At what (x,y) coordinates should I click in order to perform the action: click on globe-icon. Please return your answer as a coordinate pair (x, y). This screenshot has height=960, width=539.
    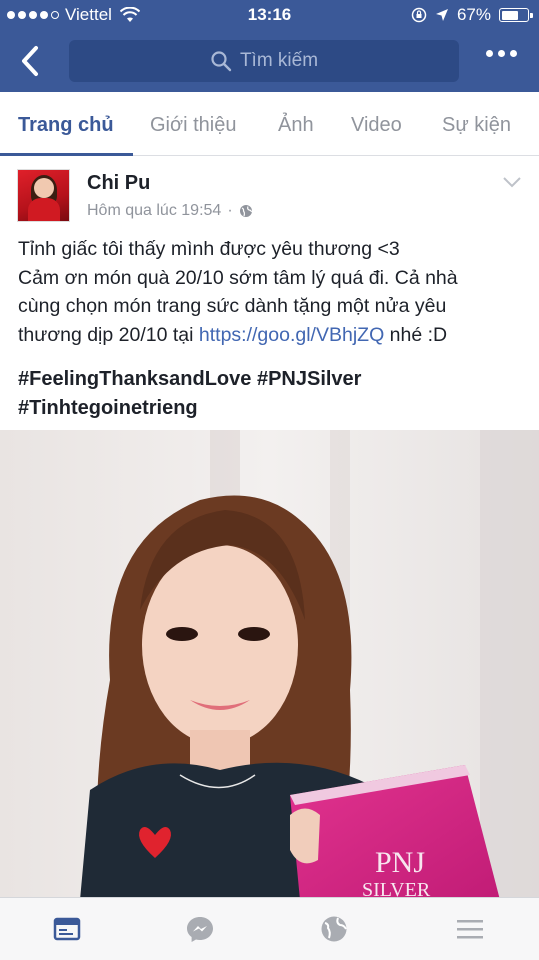
    Looking at the image, I should click on (334, 929).